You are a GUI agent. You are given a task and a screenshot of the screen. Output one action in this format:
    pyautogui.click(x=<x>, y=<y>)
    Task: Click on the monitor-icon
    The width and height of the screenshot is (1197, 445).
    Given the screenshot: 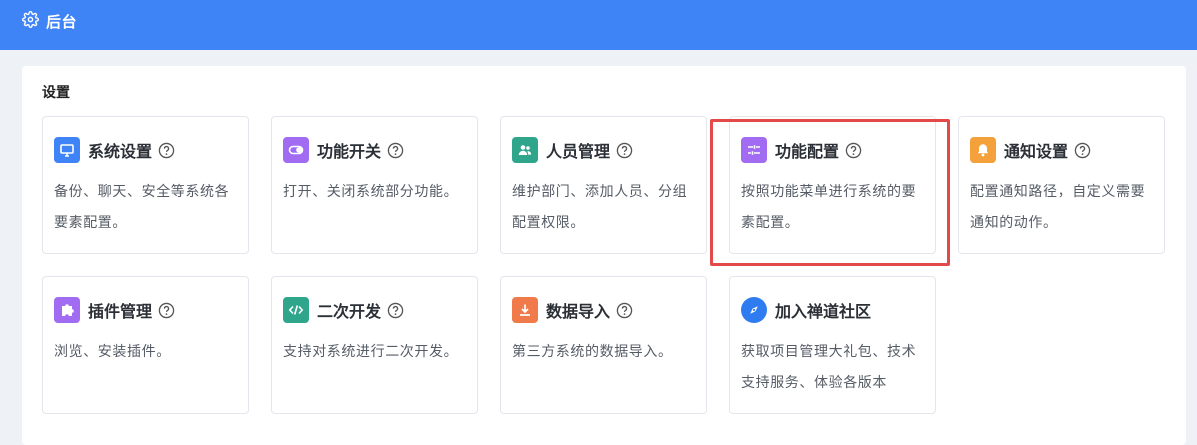 What is the action you would take?
    pyautogui.click(x=67, y=150)
    